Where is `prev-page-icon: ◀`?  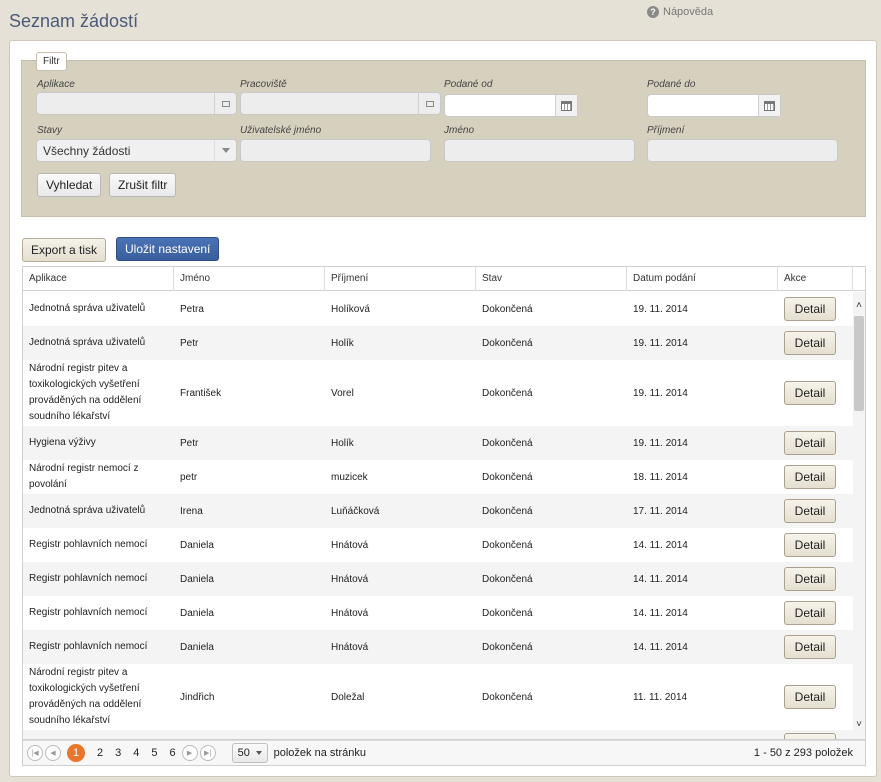
prev-page-icon: ◀ is located at coordinates (53, 753).